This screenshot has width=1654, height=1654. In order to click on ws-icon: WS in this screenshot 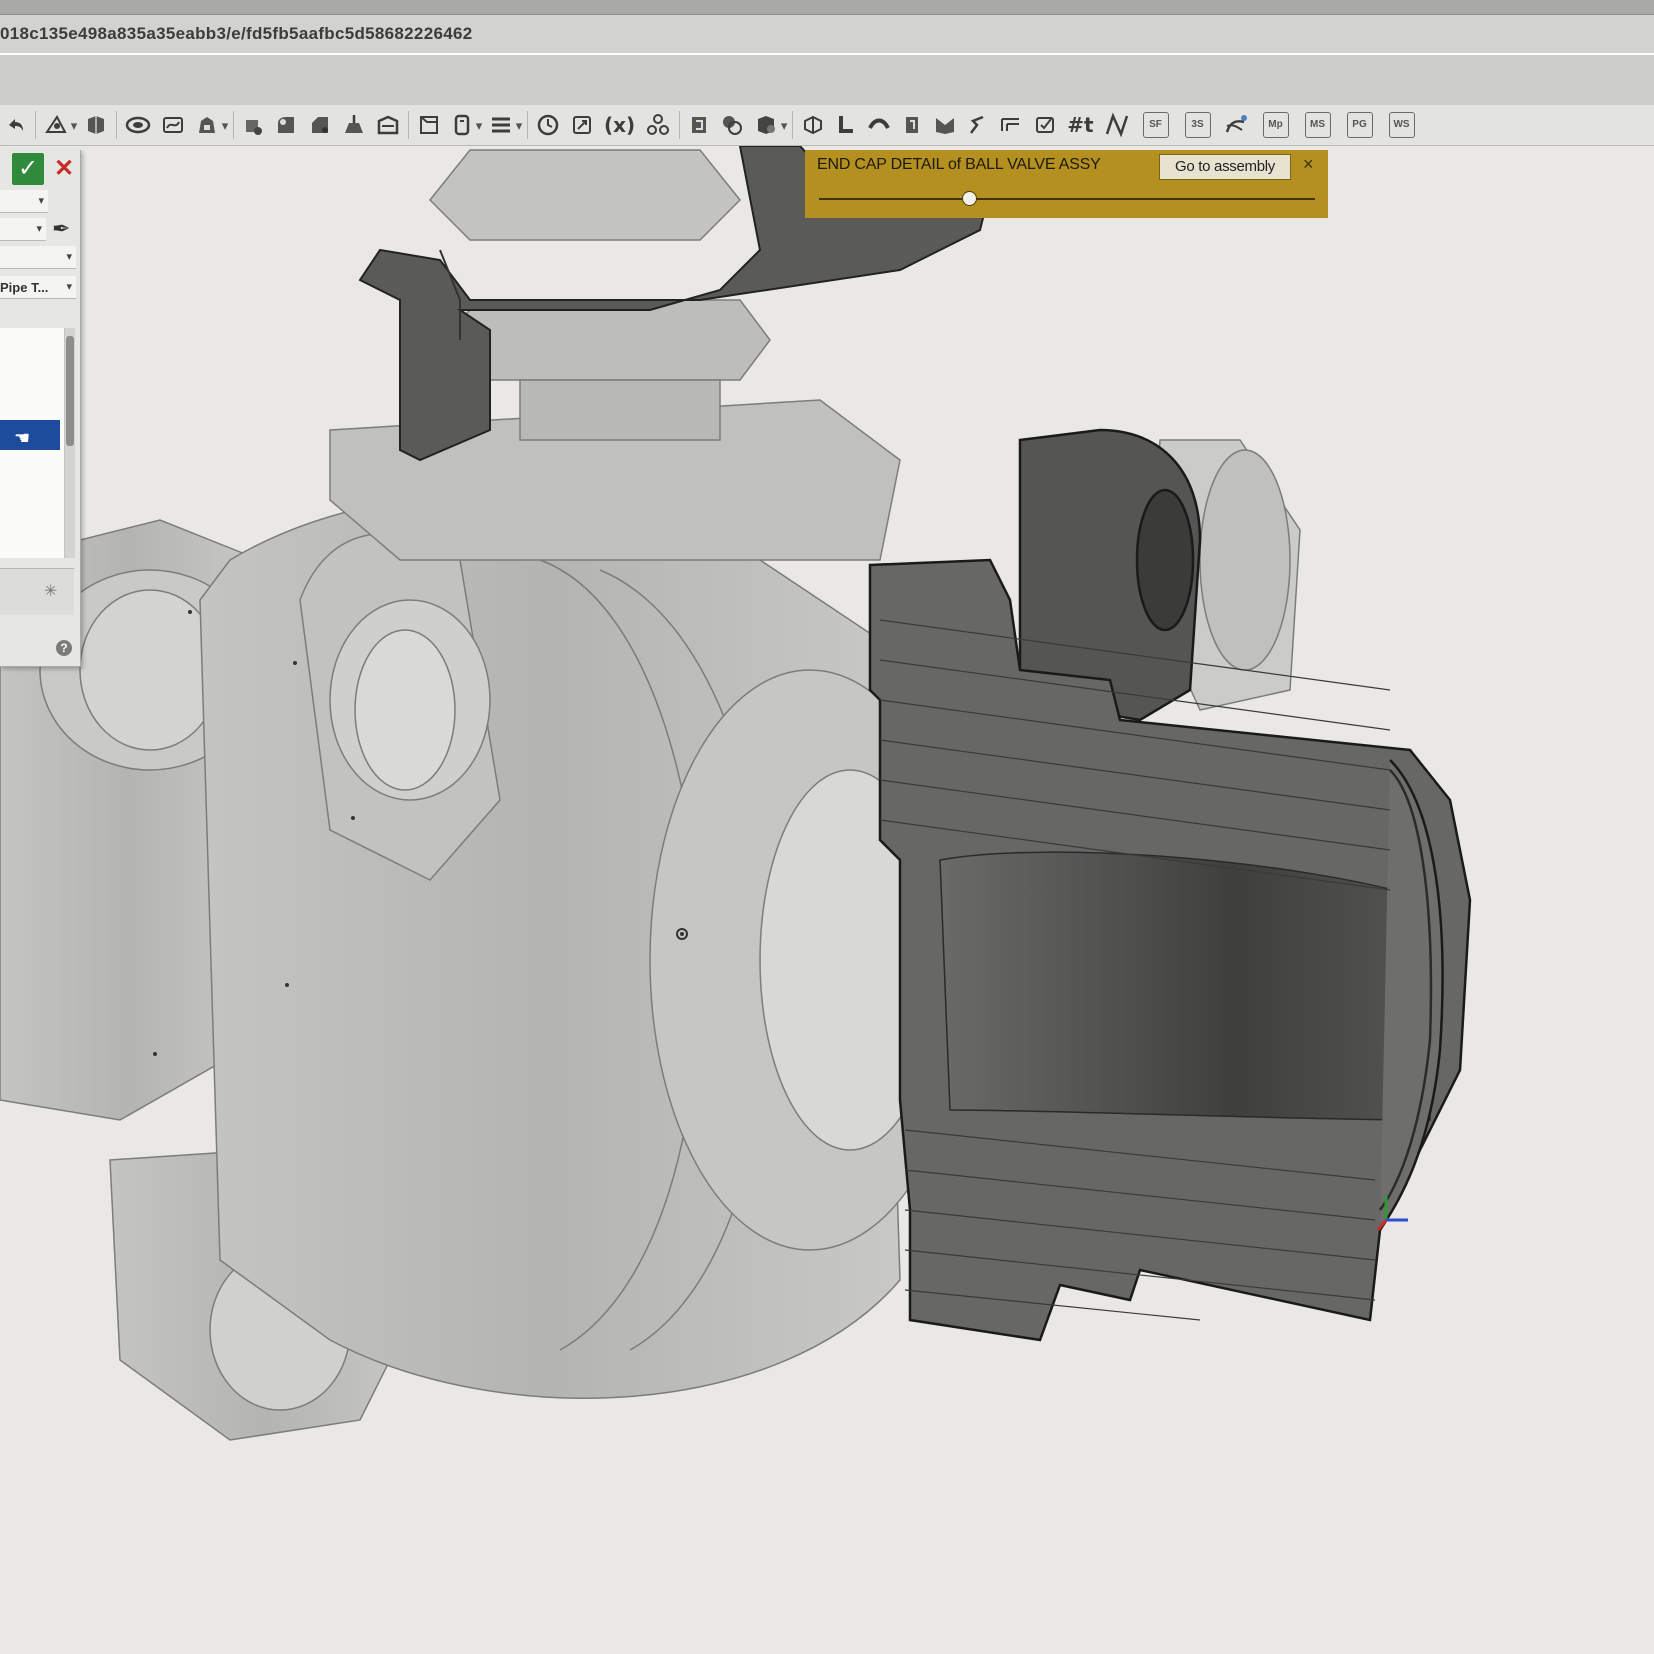, I will do `click(1401, 125)`.